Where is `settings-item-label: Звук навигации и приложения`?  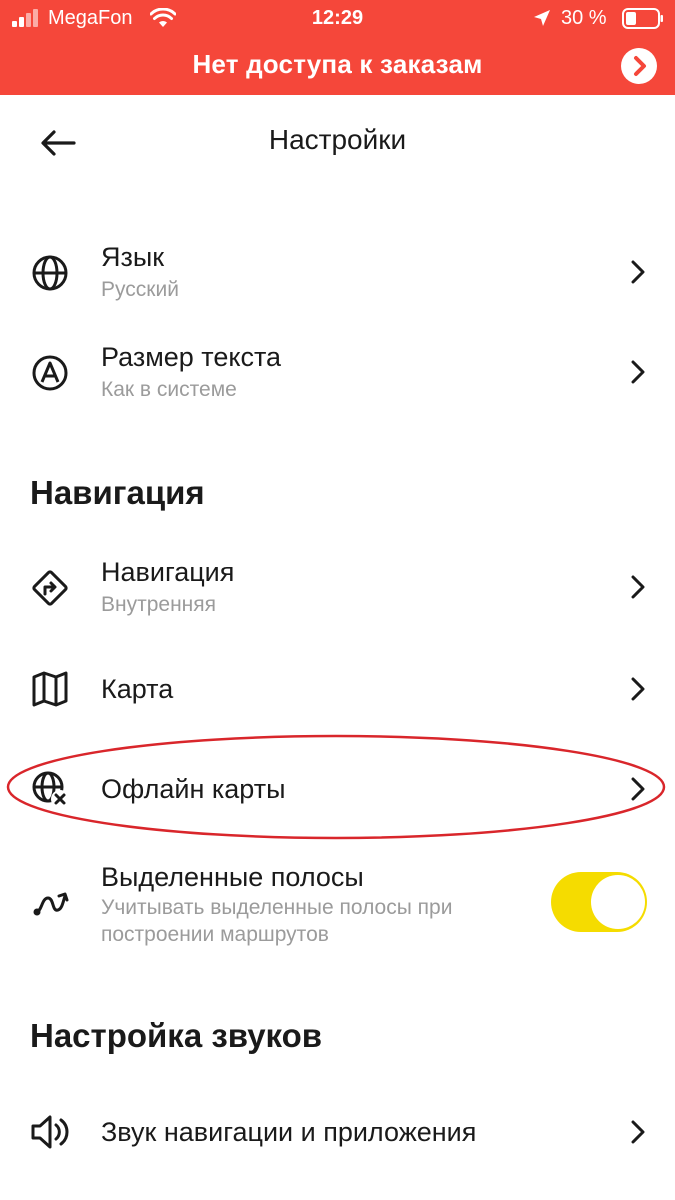 settings-item-label: Звук навигации и приложения is located at coordinates (289, 1132).